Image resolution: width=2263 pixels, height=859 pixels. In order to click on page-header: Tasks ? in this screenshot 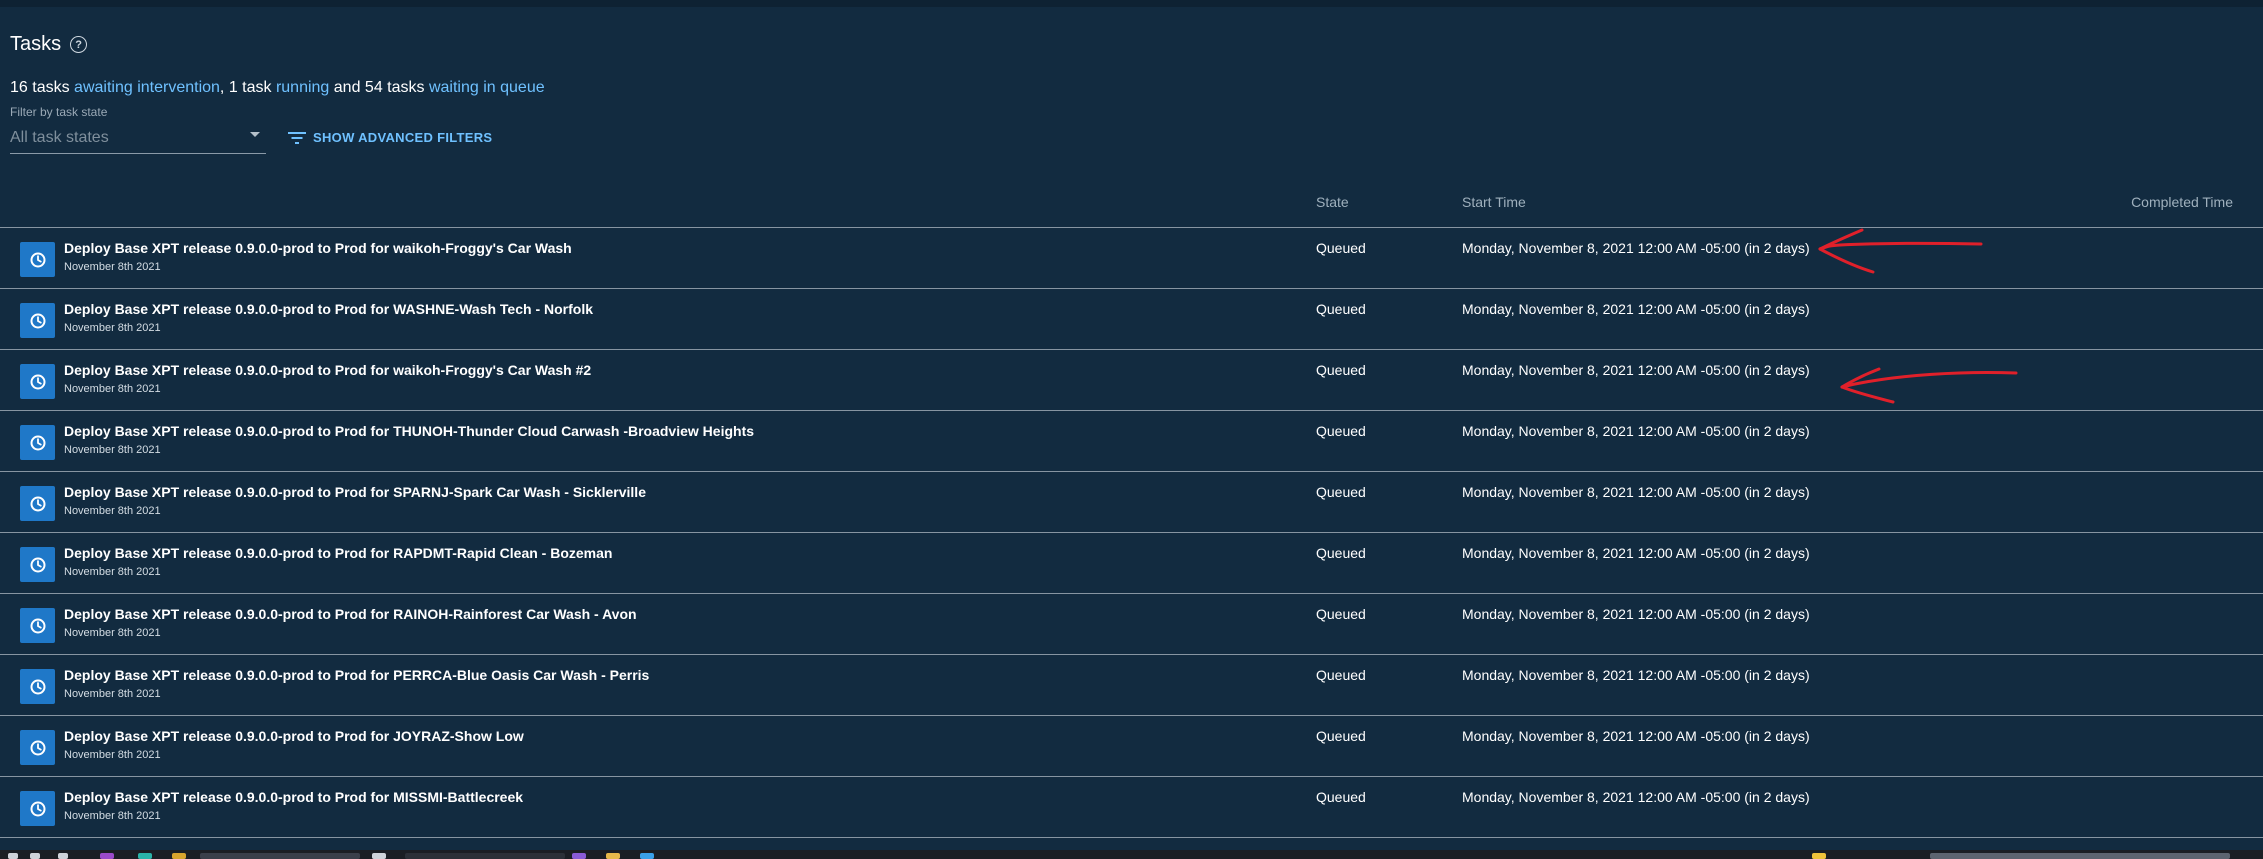, I will do `click(49, 44)`.